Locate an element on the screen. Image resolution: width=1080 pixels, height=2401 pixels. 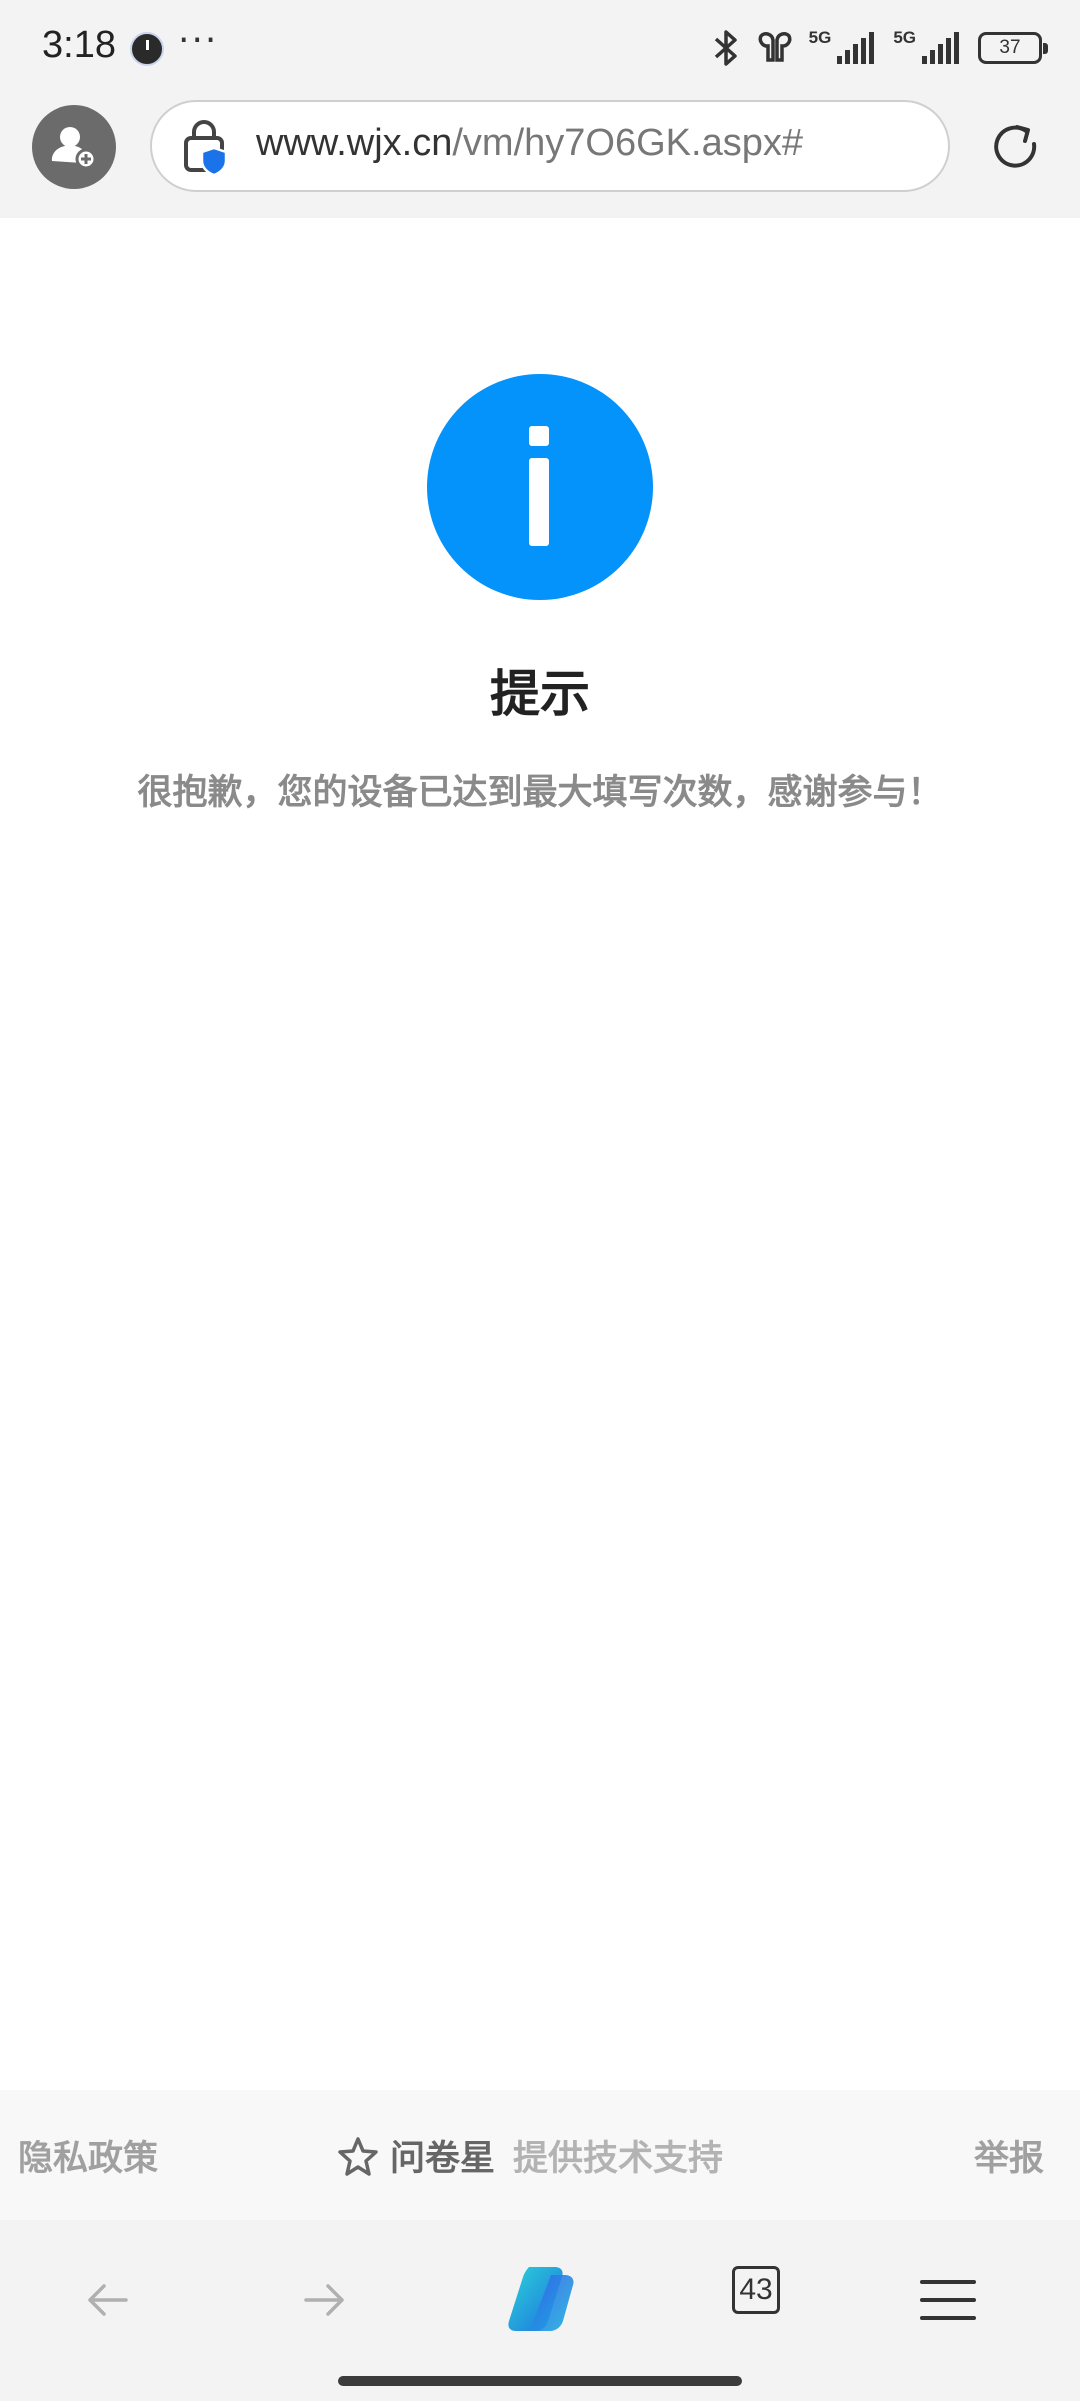
url-text: www.wjx.cn/vm/hy7O6GK.aspx# is located at coordinates (529, 143).